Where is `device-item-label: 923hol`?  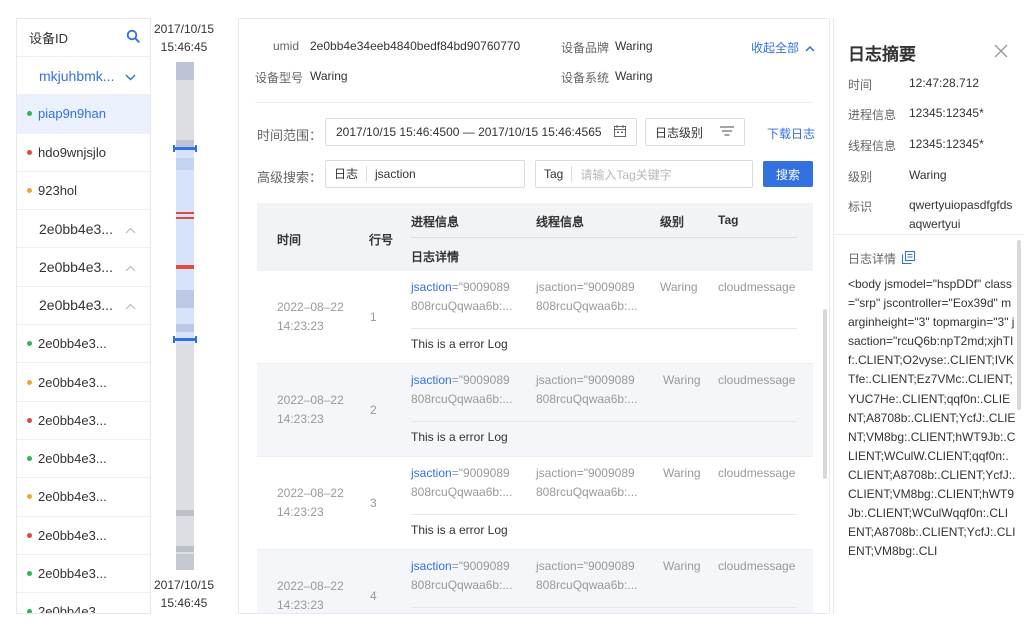
device-item-label: 923hol is located at coordinates (58, 191).